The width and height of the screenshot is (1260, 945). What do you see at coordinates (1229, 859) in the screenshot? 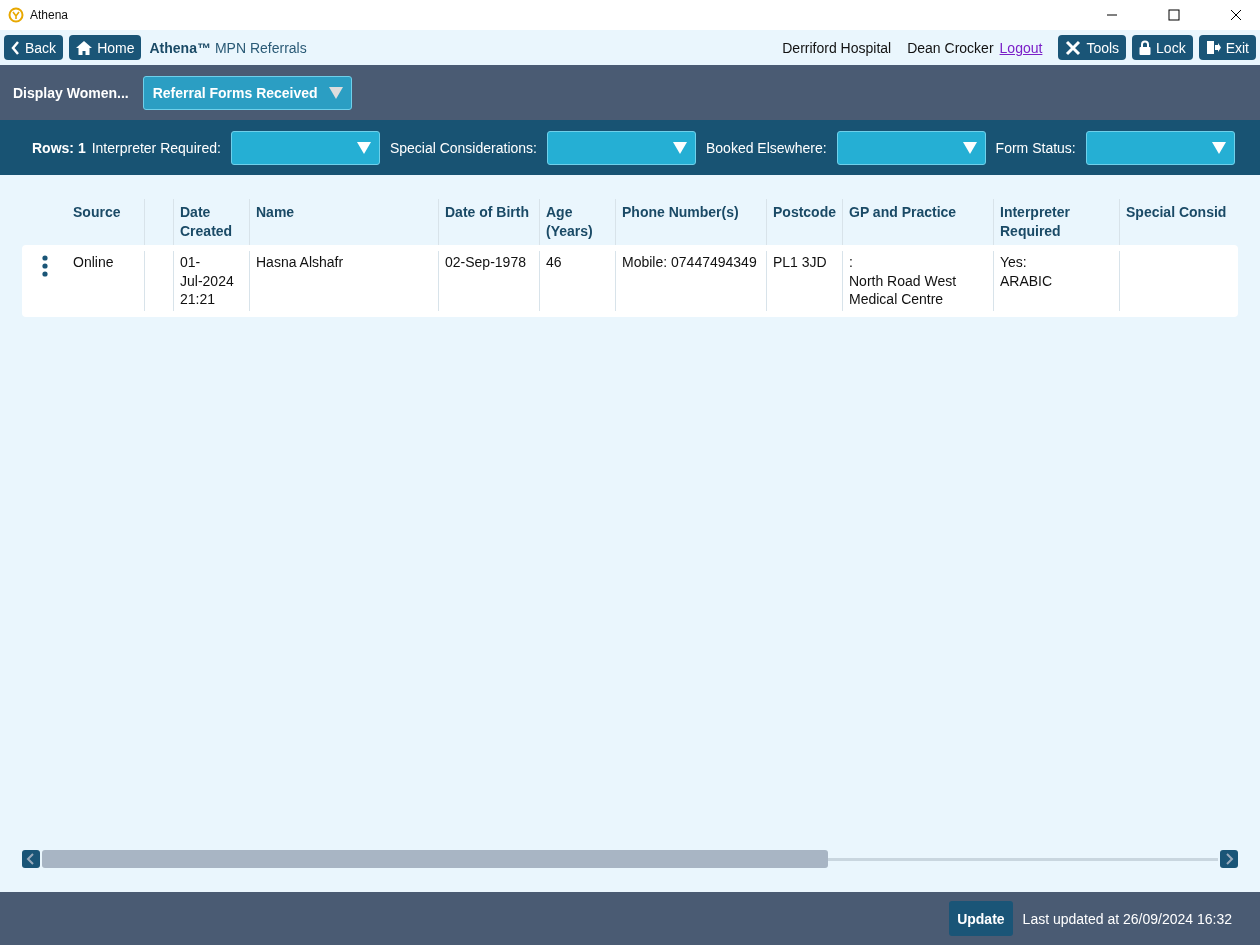
I see `scroll-right-icon` at bounding box center [1229, 859].